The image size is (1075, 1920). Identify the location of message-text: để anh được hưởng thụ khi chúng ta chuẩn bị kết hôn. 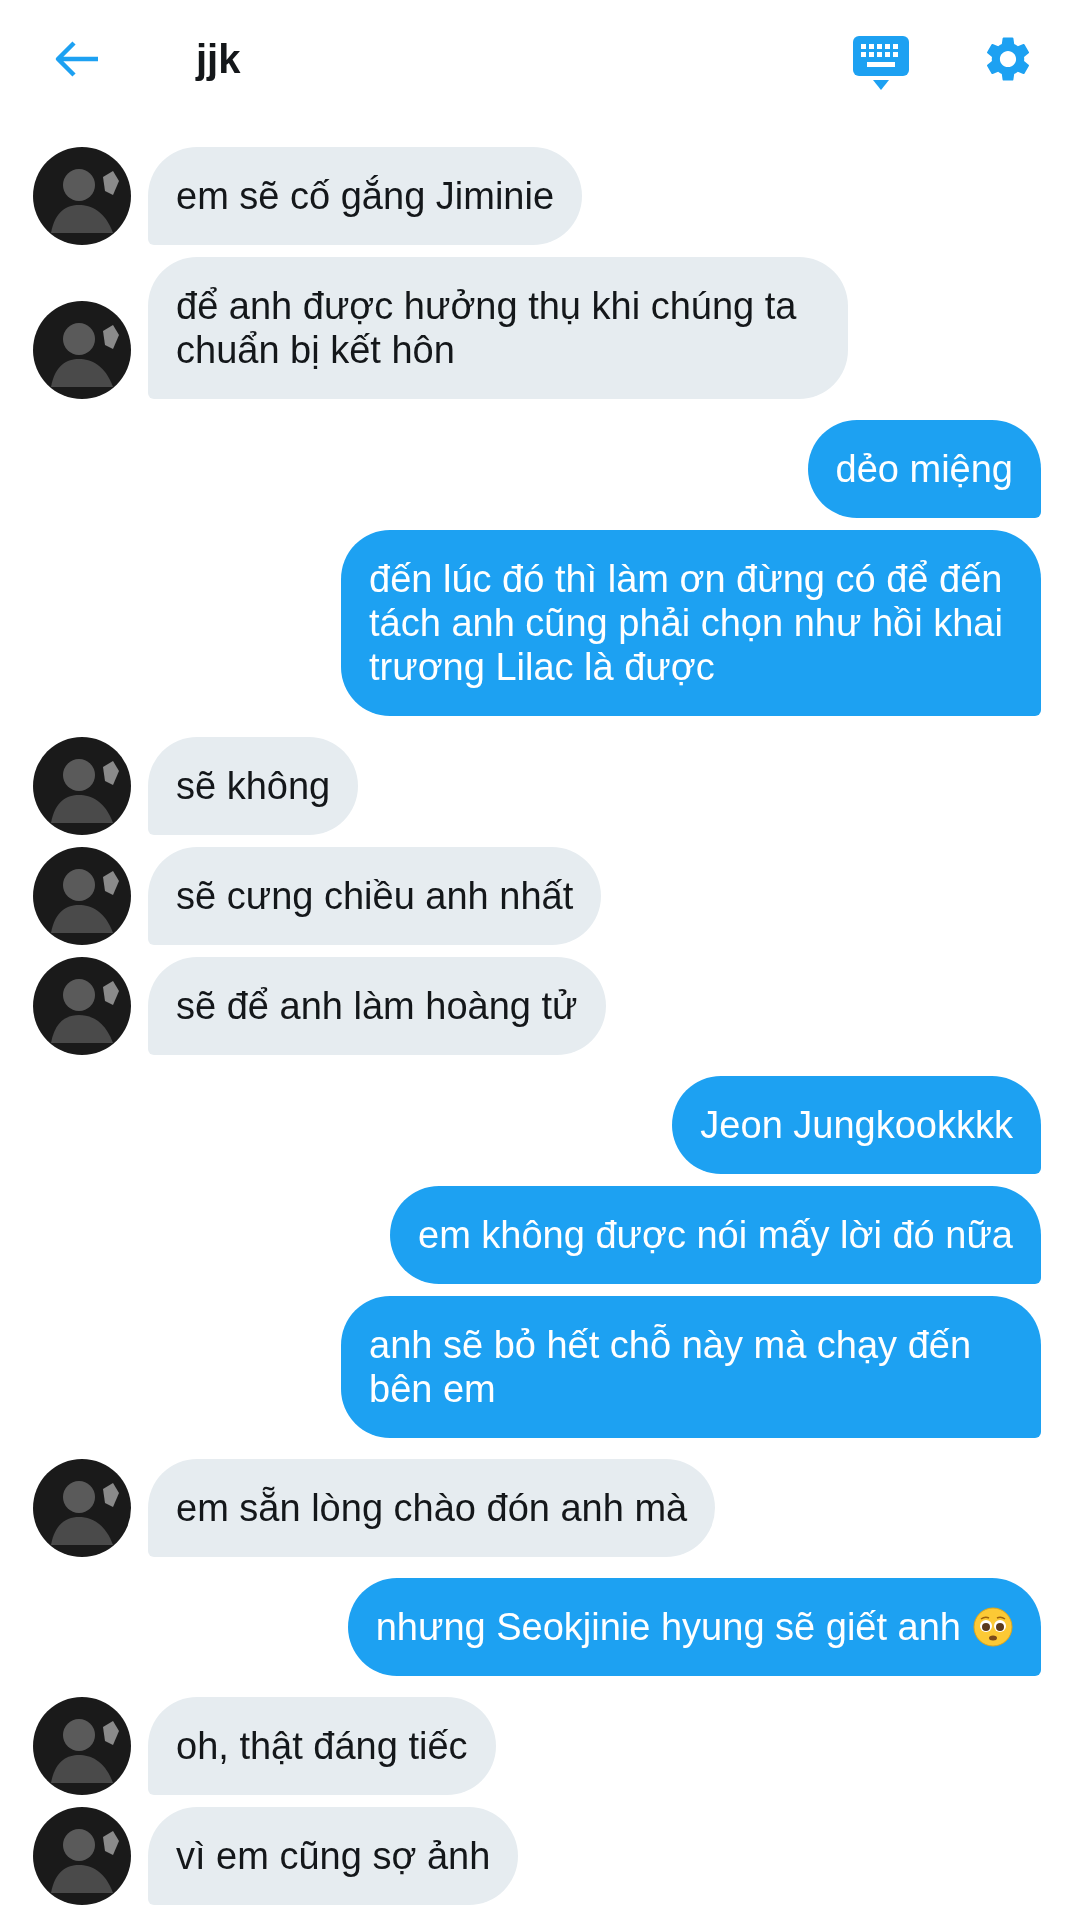
(487, 328).